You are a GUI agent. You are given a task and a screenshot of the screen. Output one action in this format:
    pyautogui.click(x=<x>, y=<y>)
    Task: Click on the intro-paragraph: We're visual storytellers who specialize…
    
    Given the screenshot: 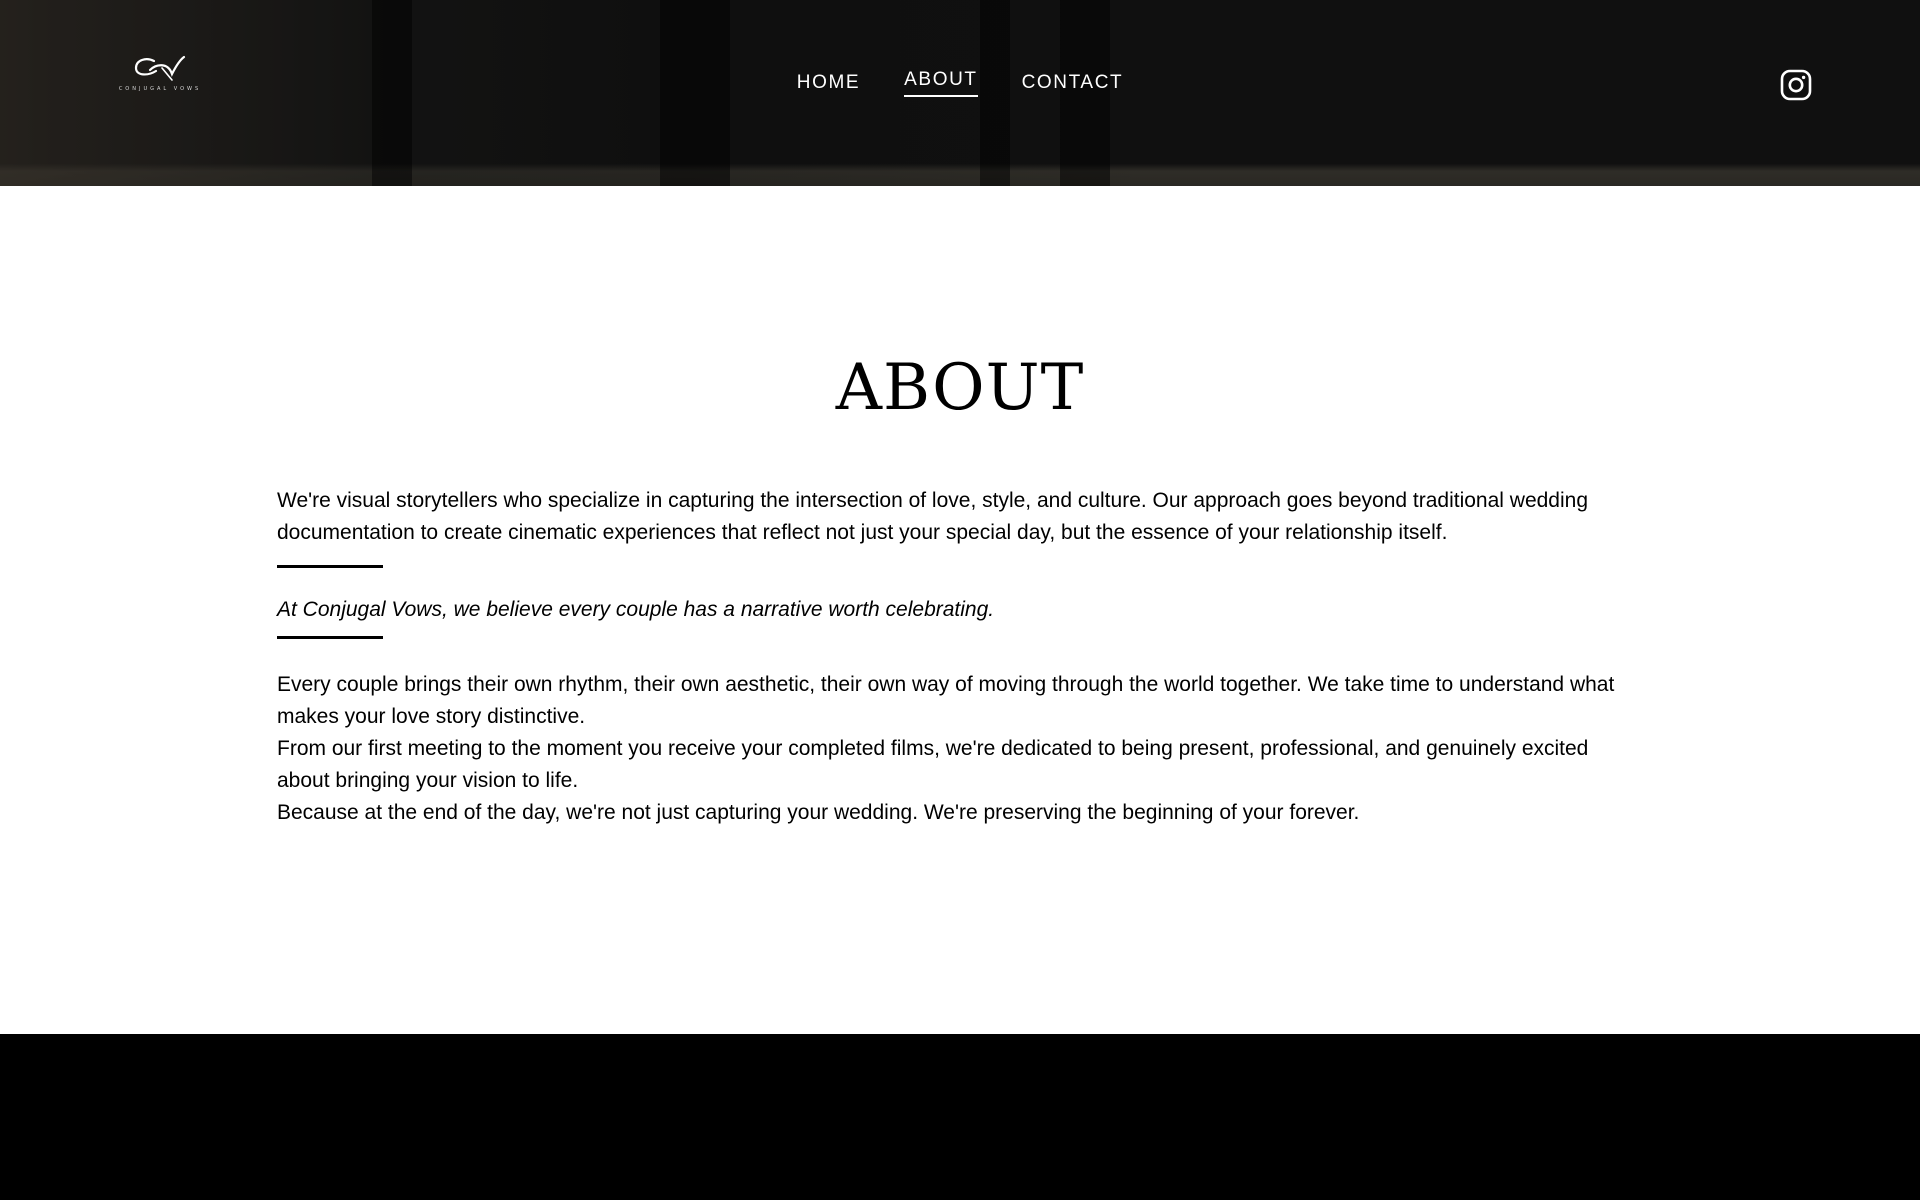 What is the action you would take?
    pyautogui.click(x=933, y=516)
    